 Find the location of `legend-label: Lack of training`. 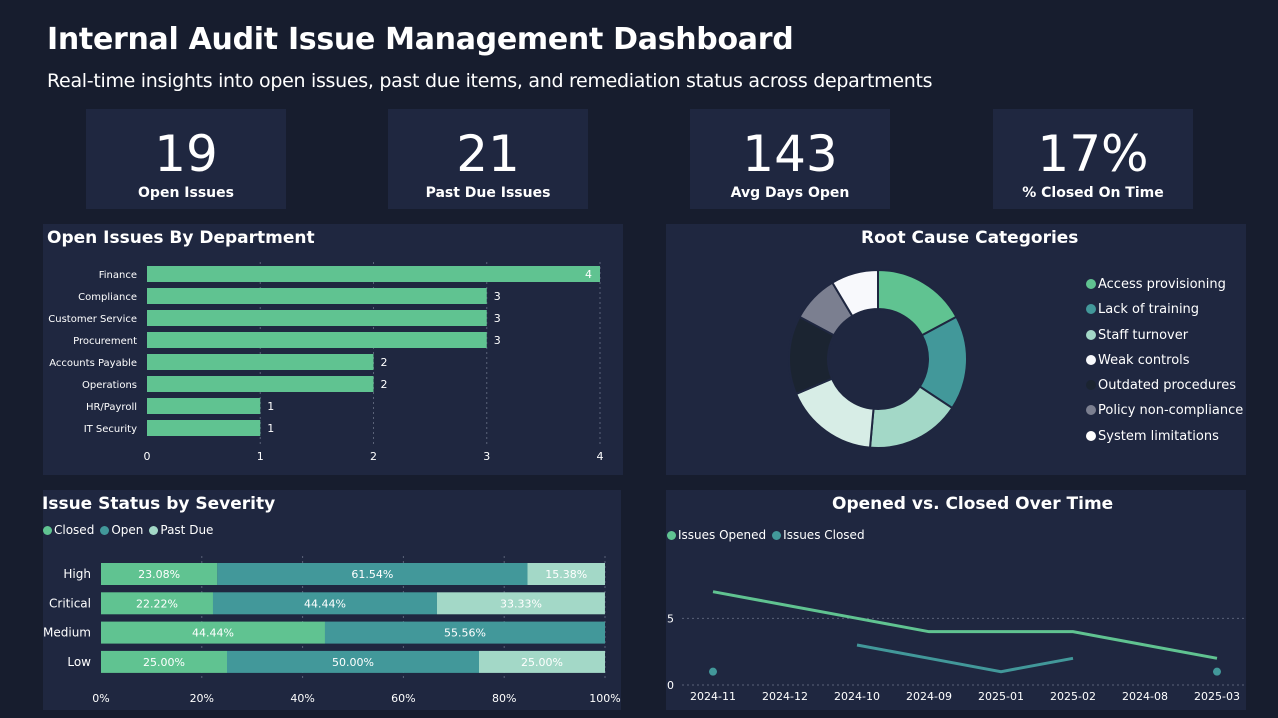

legend-label: Lack of training is located at coordinates (1149, 310).